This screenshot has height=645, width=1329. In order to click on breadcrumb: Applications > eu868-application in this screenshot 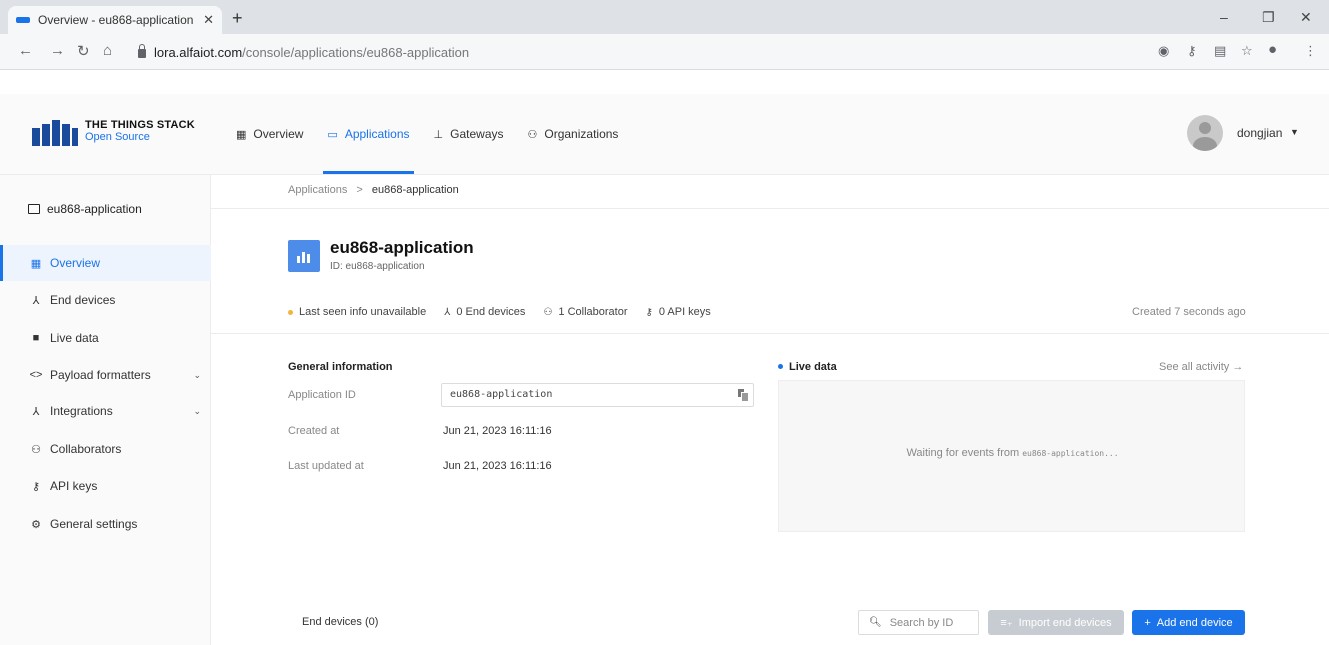, I will do `click(373, 190)`.